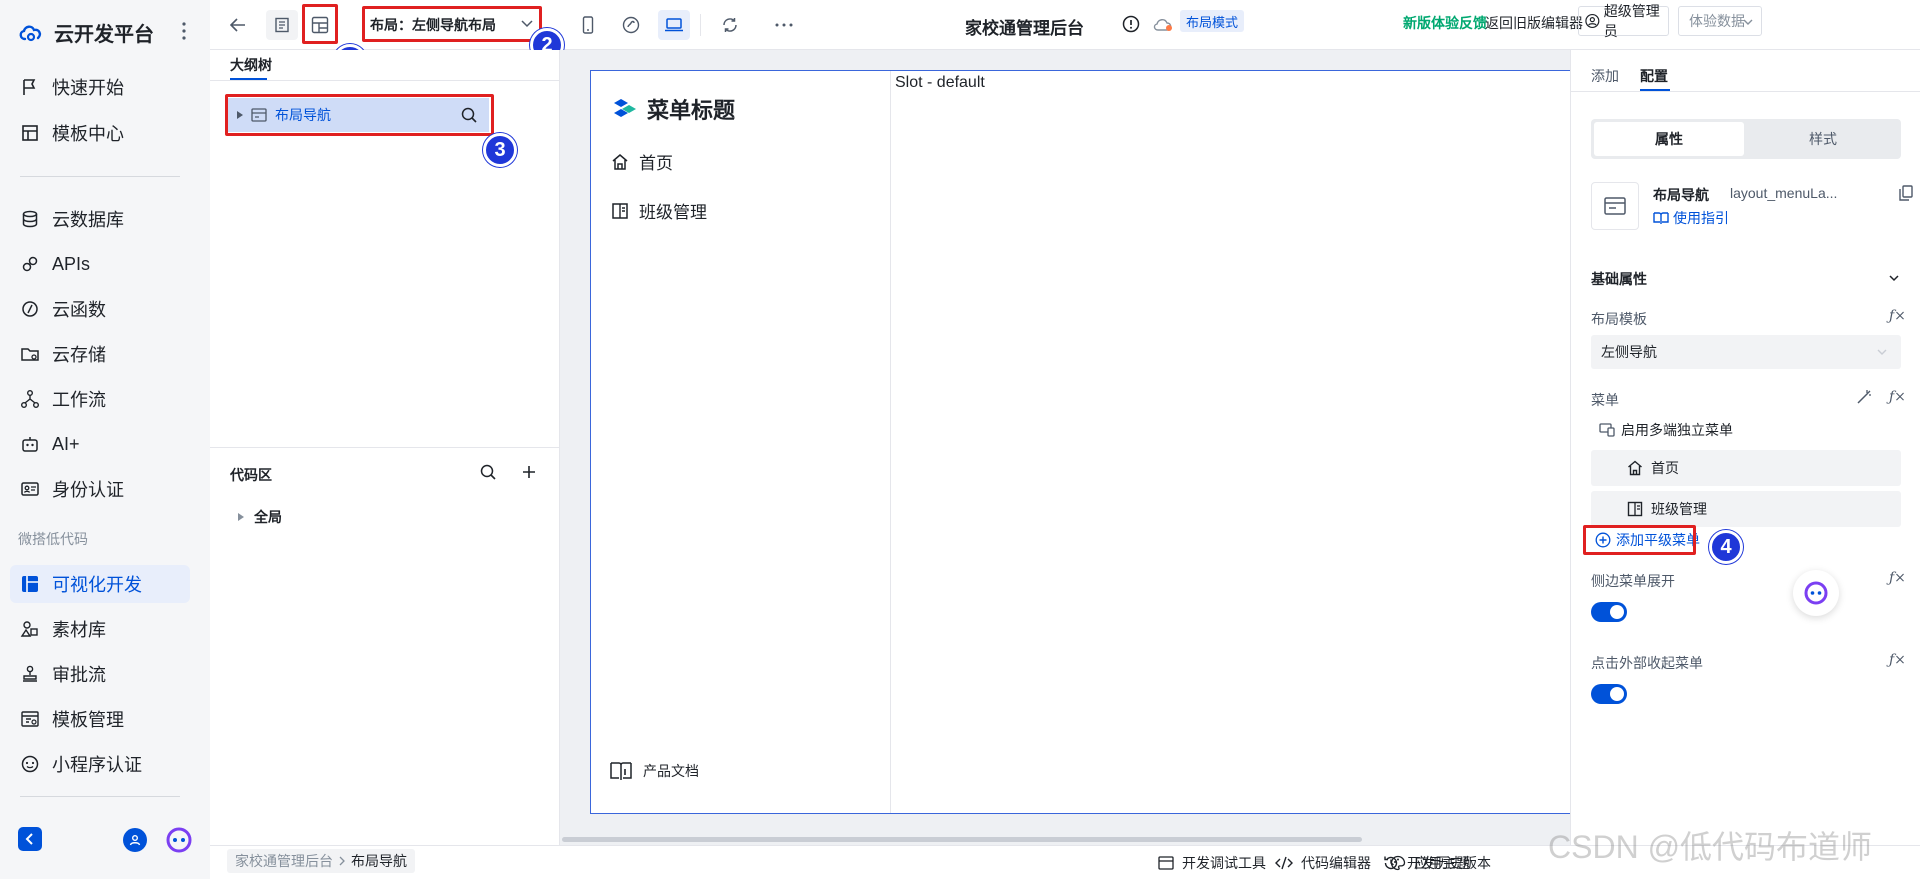 Image resolution: width=1920 pixels, height=879 pixels. What do you see at coordinates (53, 539) in the screenshot?
I see `nav-section-lowcode: 微搭低代码` at bounding box center [53, 539].